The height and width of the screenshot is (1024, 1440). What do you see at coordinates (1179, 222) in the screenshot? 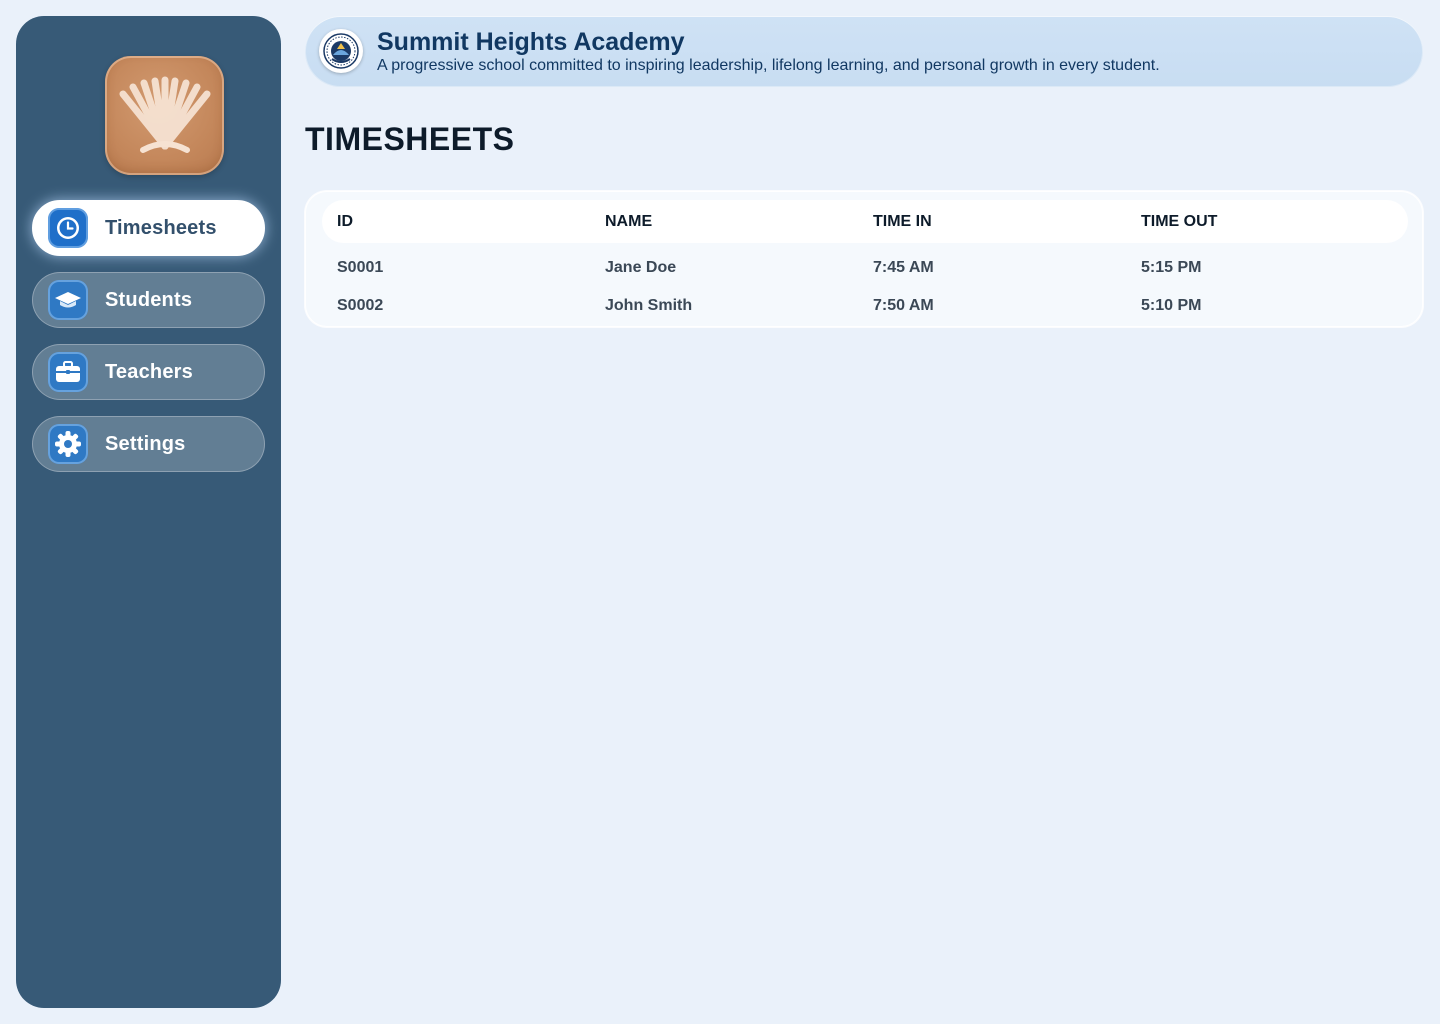
I see `column-header-time-out: TIME OUT` at bounding box center [1179, 222].